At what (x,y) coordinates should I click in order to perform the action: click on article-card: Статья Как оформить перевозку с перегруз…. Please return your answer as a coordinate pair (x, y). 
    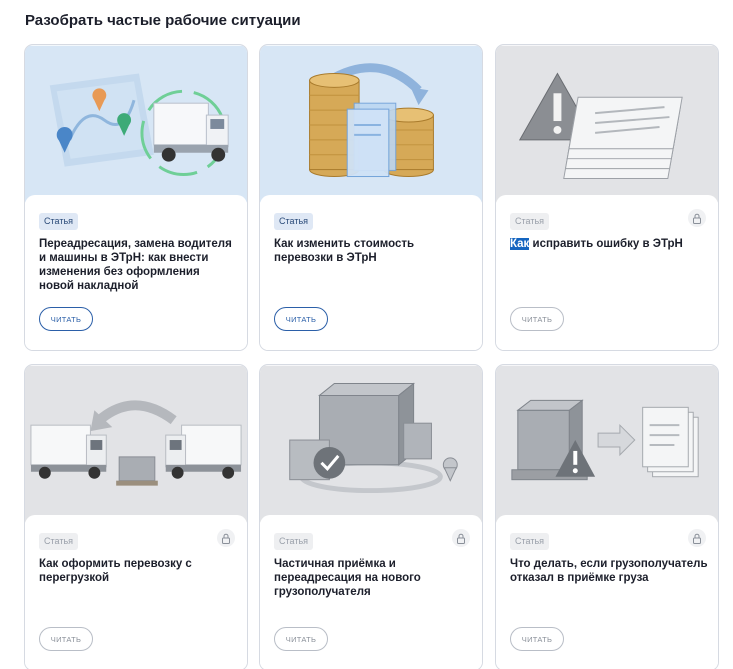
    Looking at the image, I should click on (136, 516).